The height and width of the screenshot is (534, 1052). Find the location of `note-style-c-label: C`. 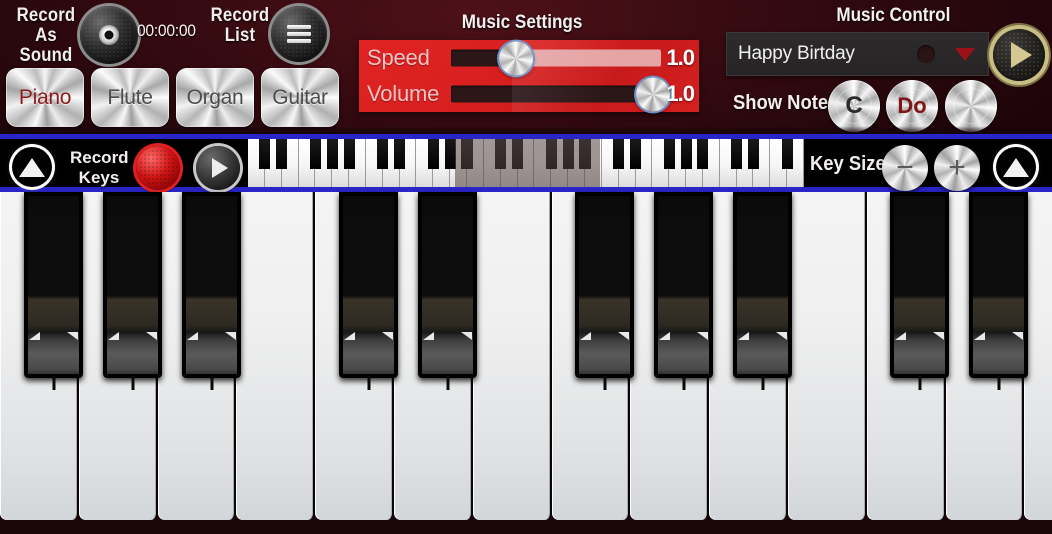

note-style-c-label: C is located at coordinates (854, 105).